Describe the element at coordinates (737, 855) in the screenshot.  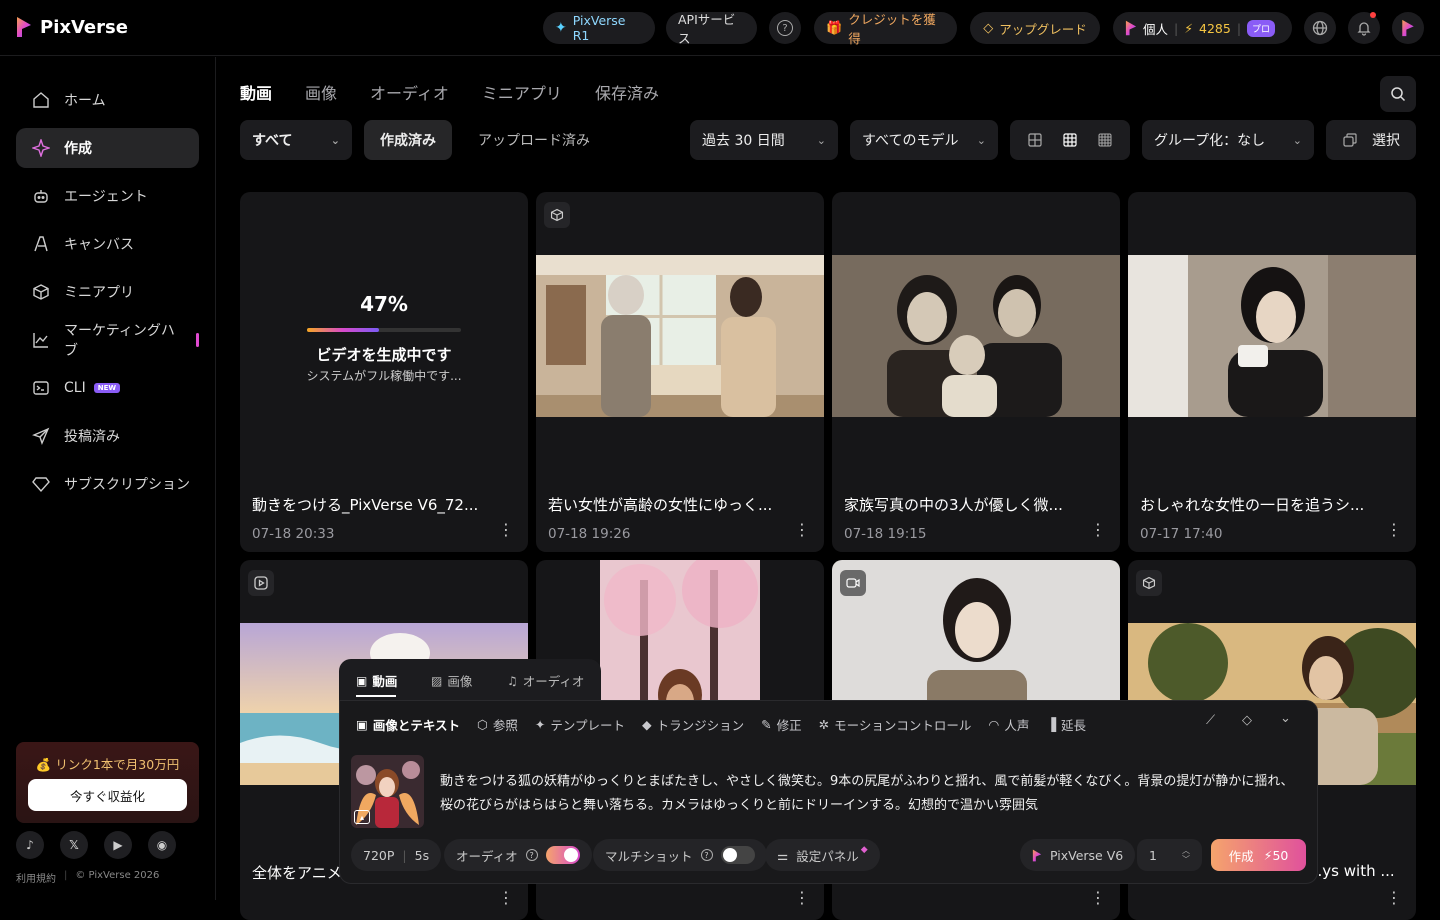
I see `multishot-toggle` at that location.